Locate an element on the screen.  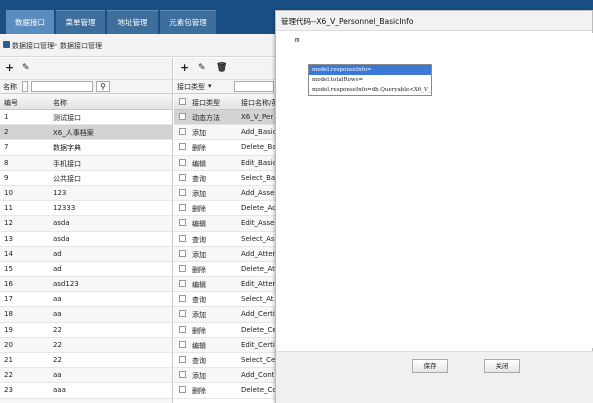
home-icon is located at coordinates (6, 44).